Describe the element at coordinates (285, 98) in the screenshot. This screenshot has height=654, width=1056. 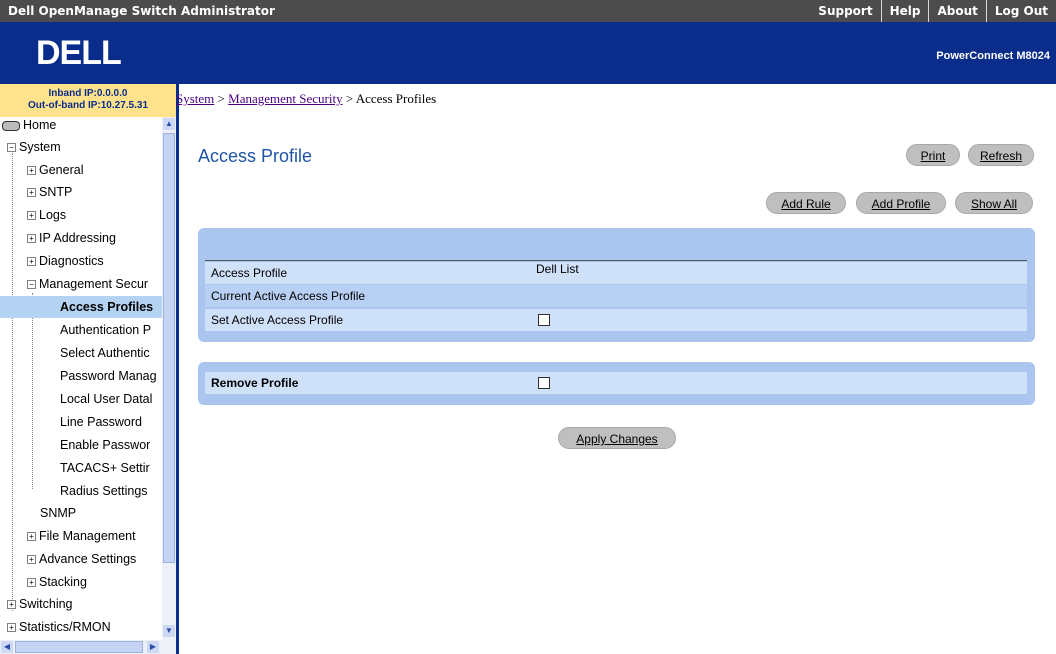
I see `breadcrumb-management-security-link: Management Security` at that location.